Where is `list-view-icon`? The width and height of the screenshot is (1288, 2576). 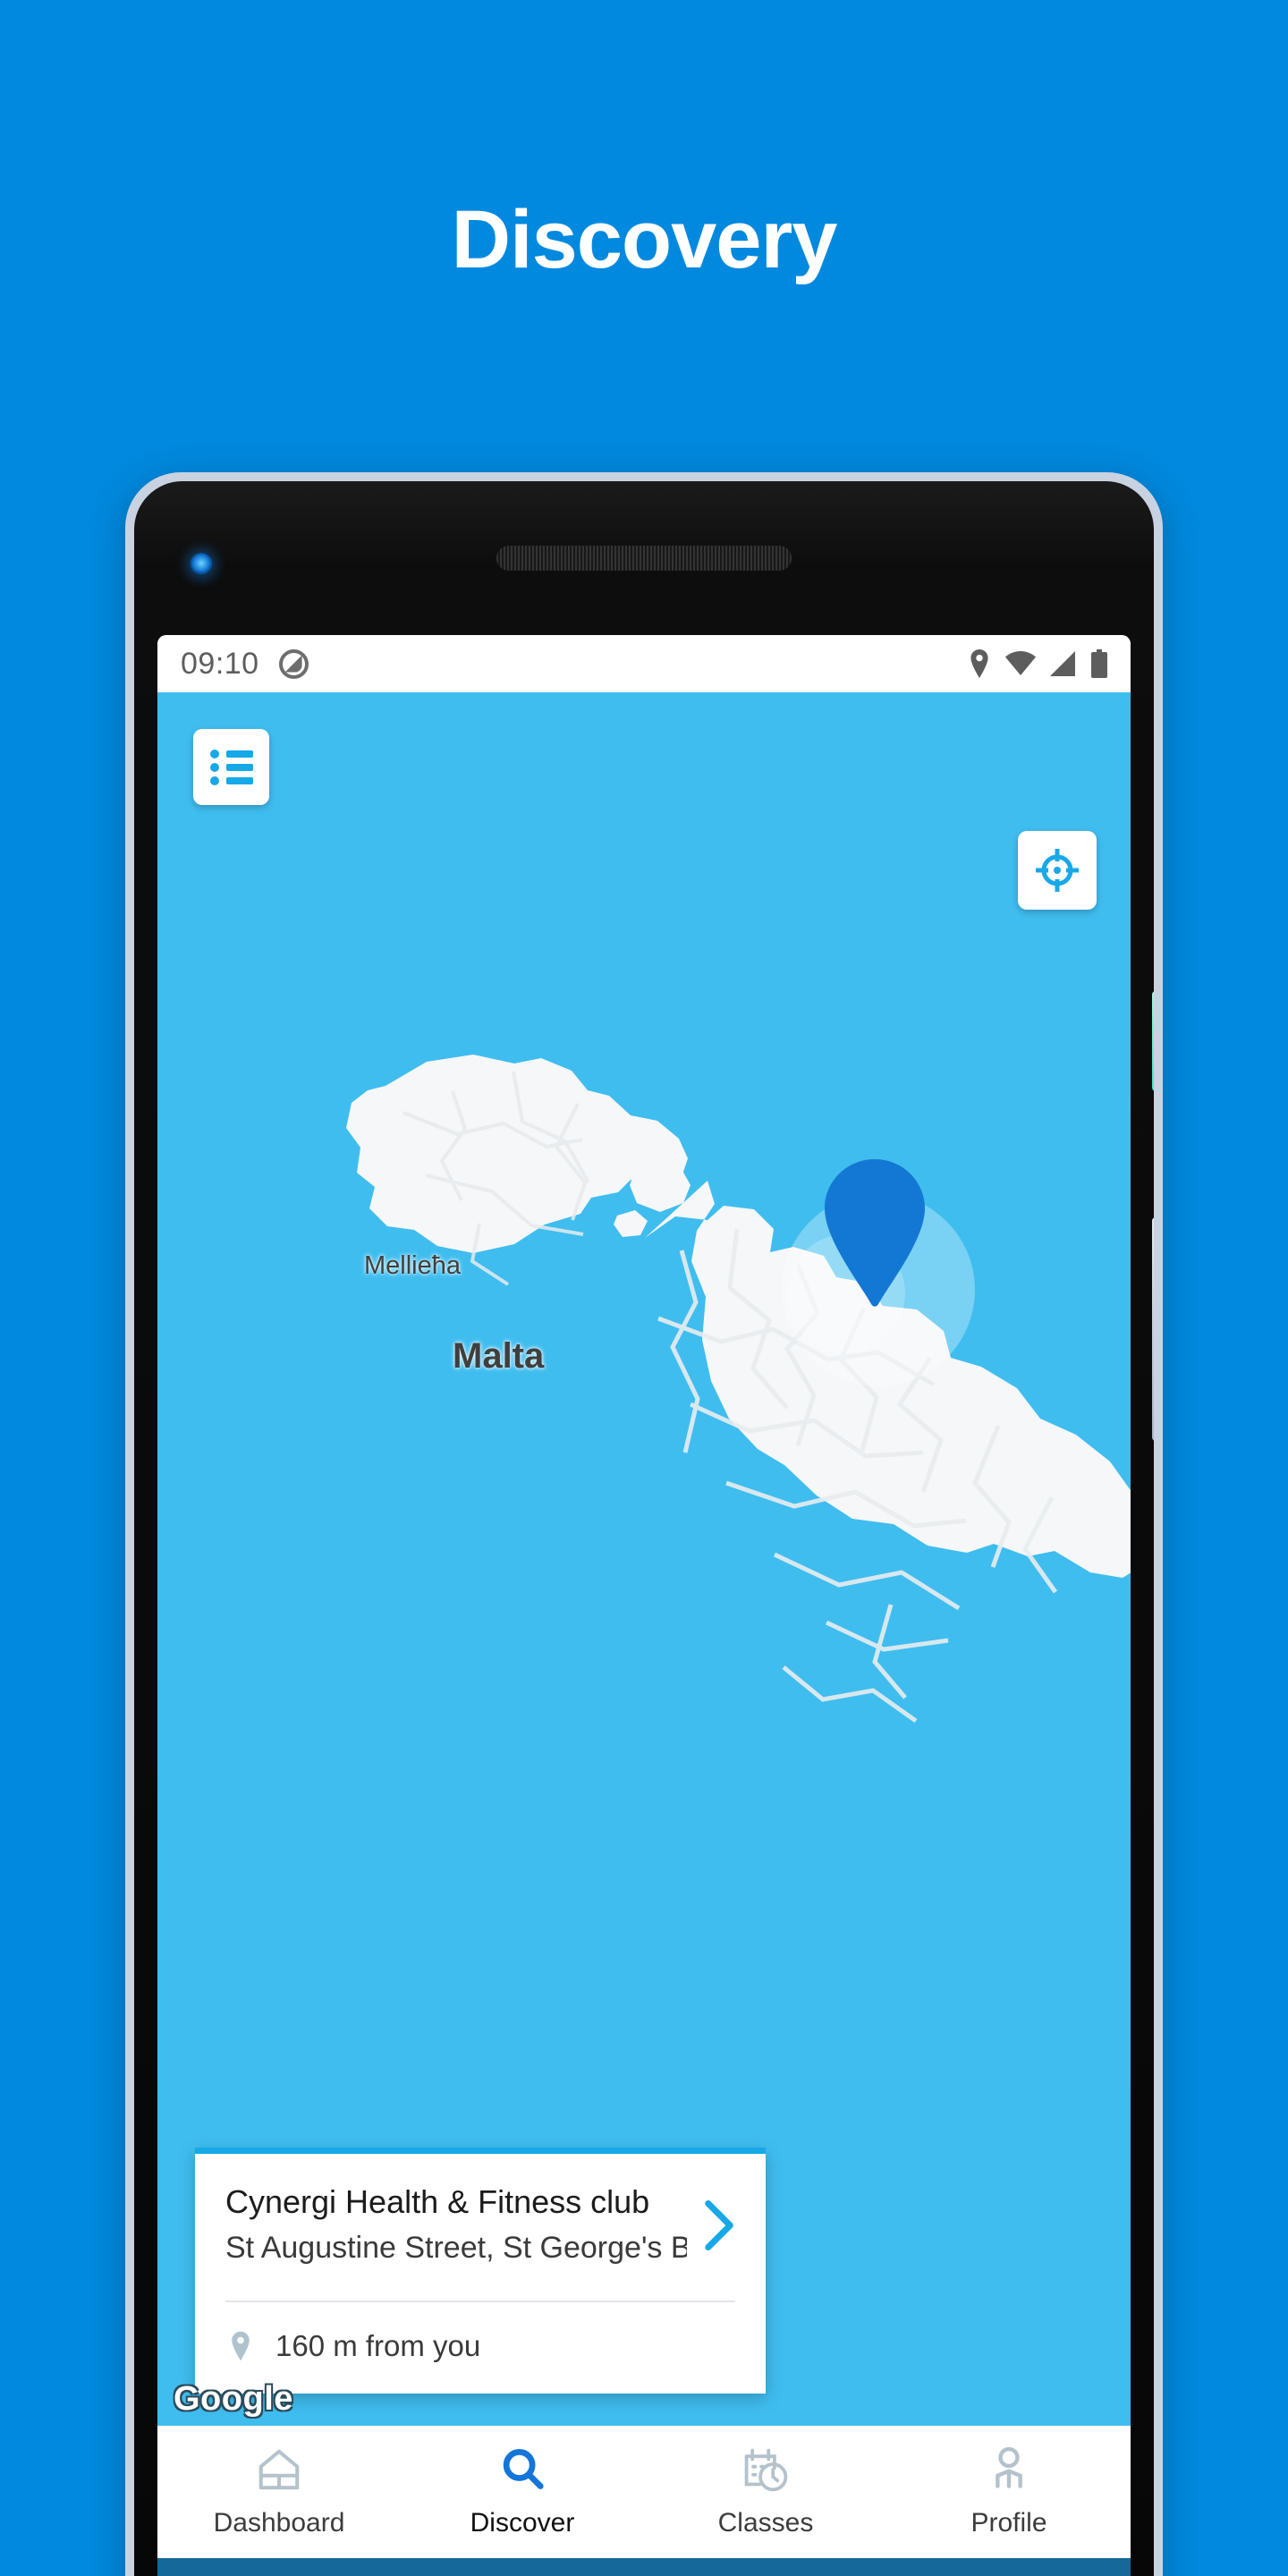 list-view-icon is located at coordinates (231, 767).